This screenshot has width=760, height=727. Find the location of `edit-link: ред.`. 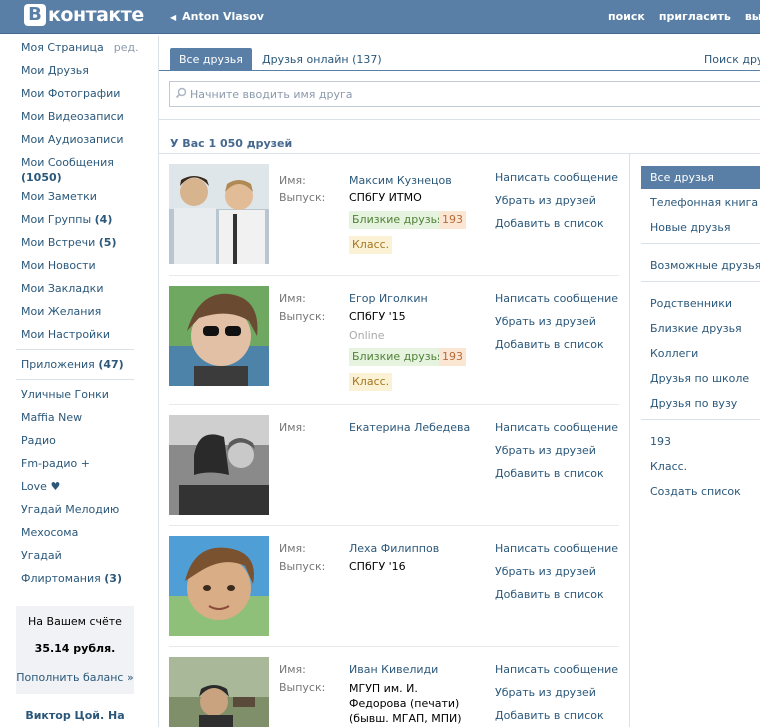

edit-link: ред. is located at coordinates (126, 47).